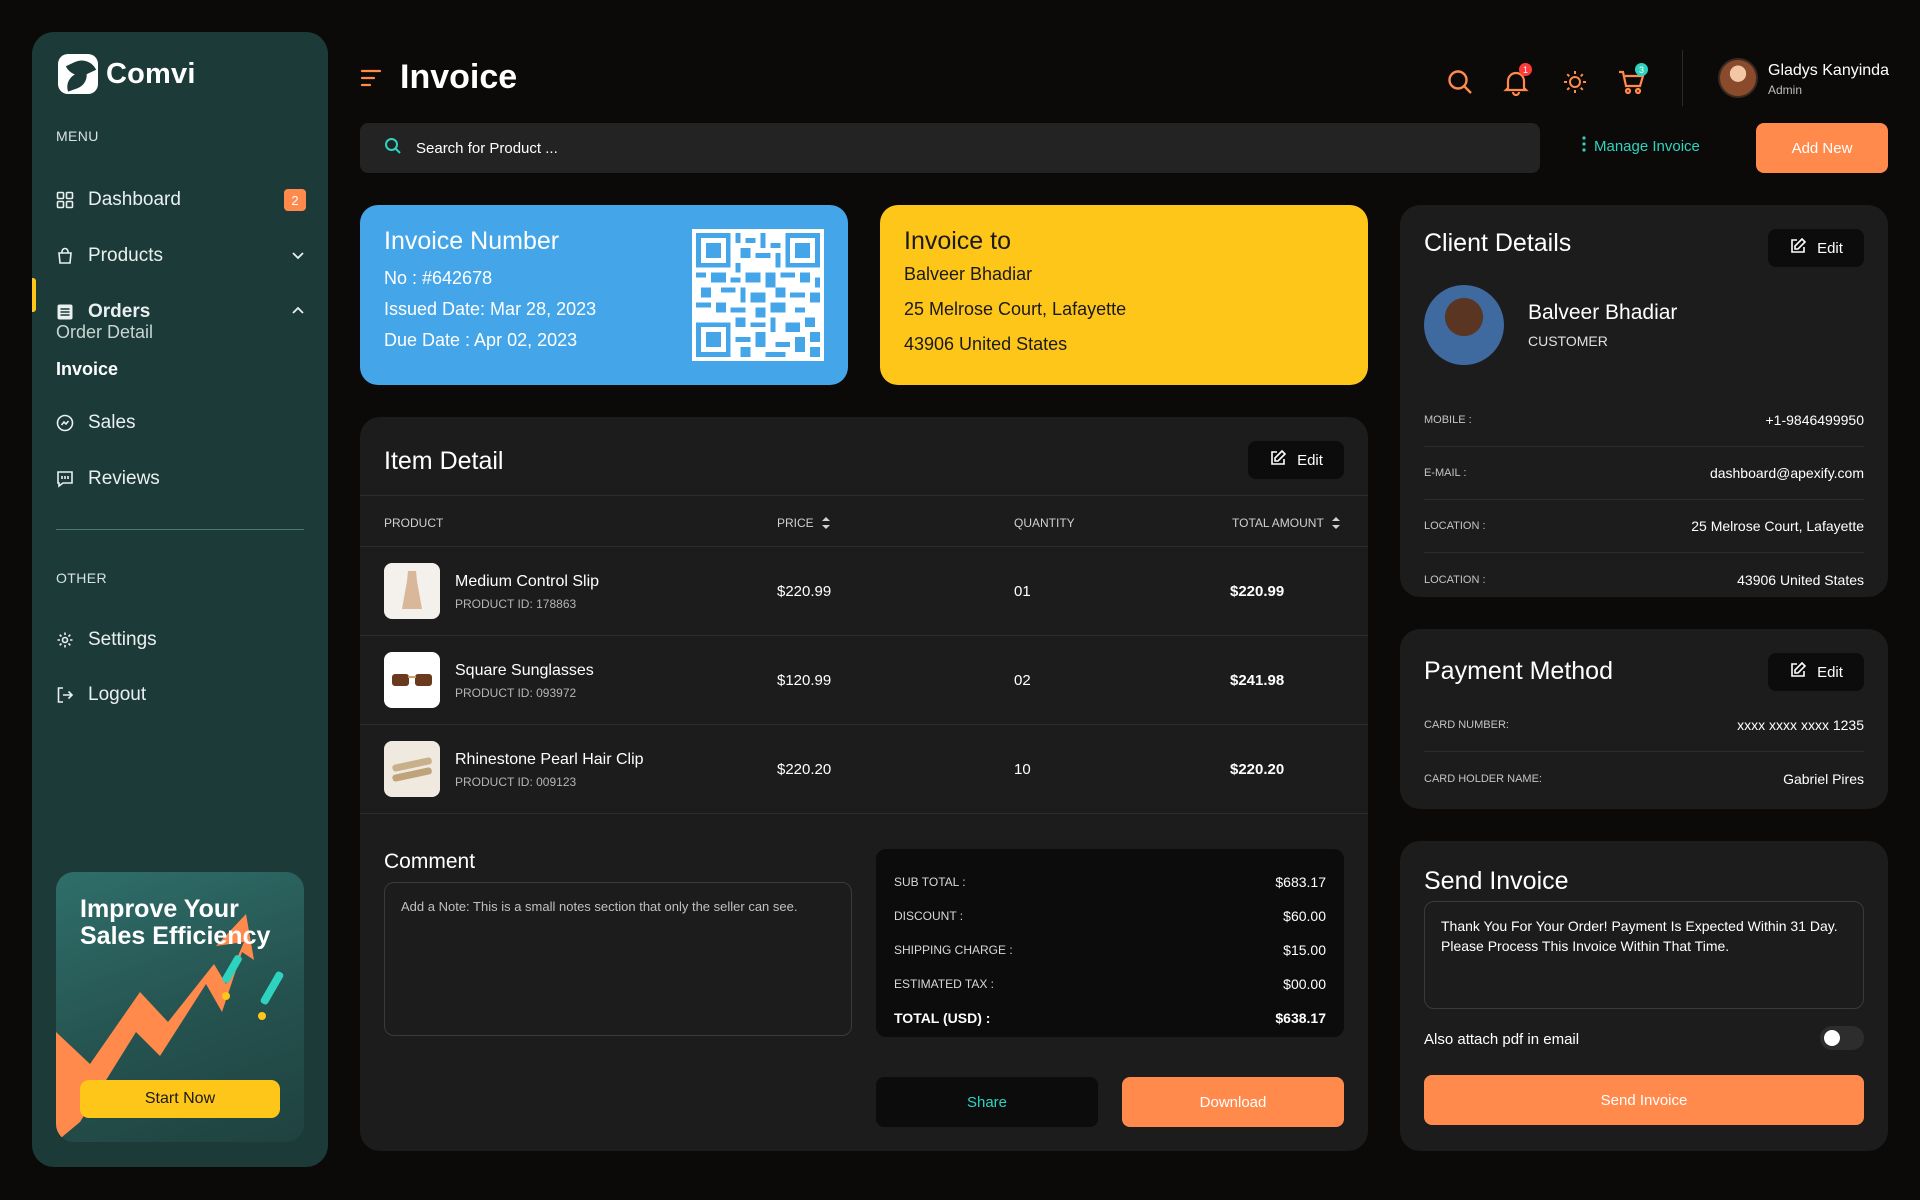 The image size is (1920, 1200). I want to click on field-label: CARD NUMBER:, so click(1466, 725).